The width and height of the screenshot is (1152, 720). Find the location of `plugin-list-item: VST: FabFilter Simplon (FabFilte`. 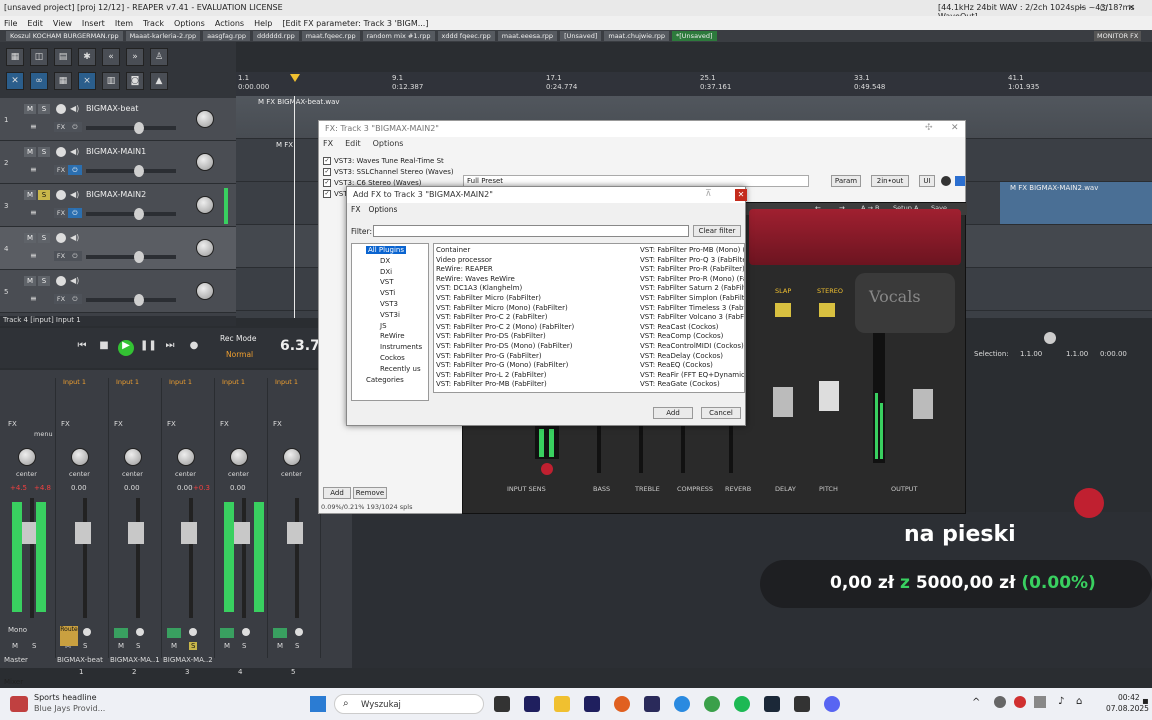

plugin-list-item: VST: FabFilter Simplon (FabFilte is located at coordinates (692, 299).